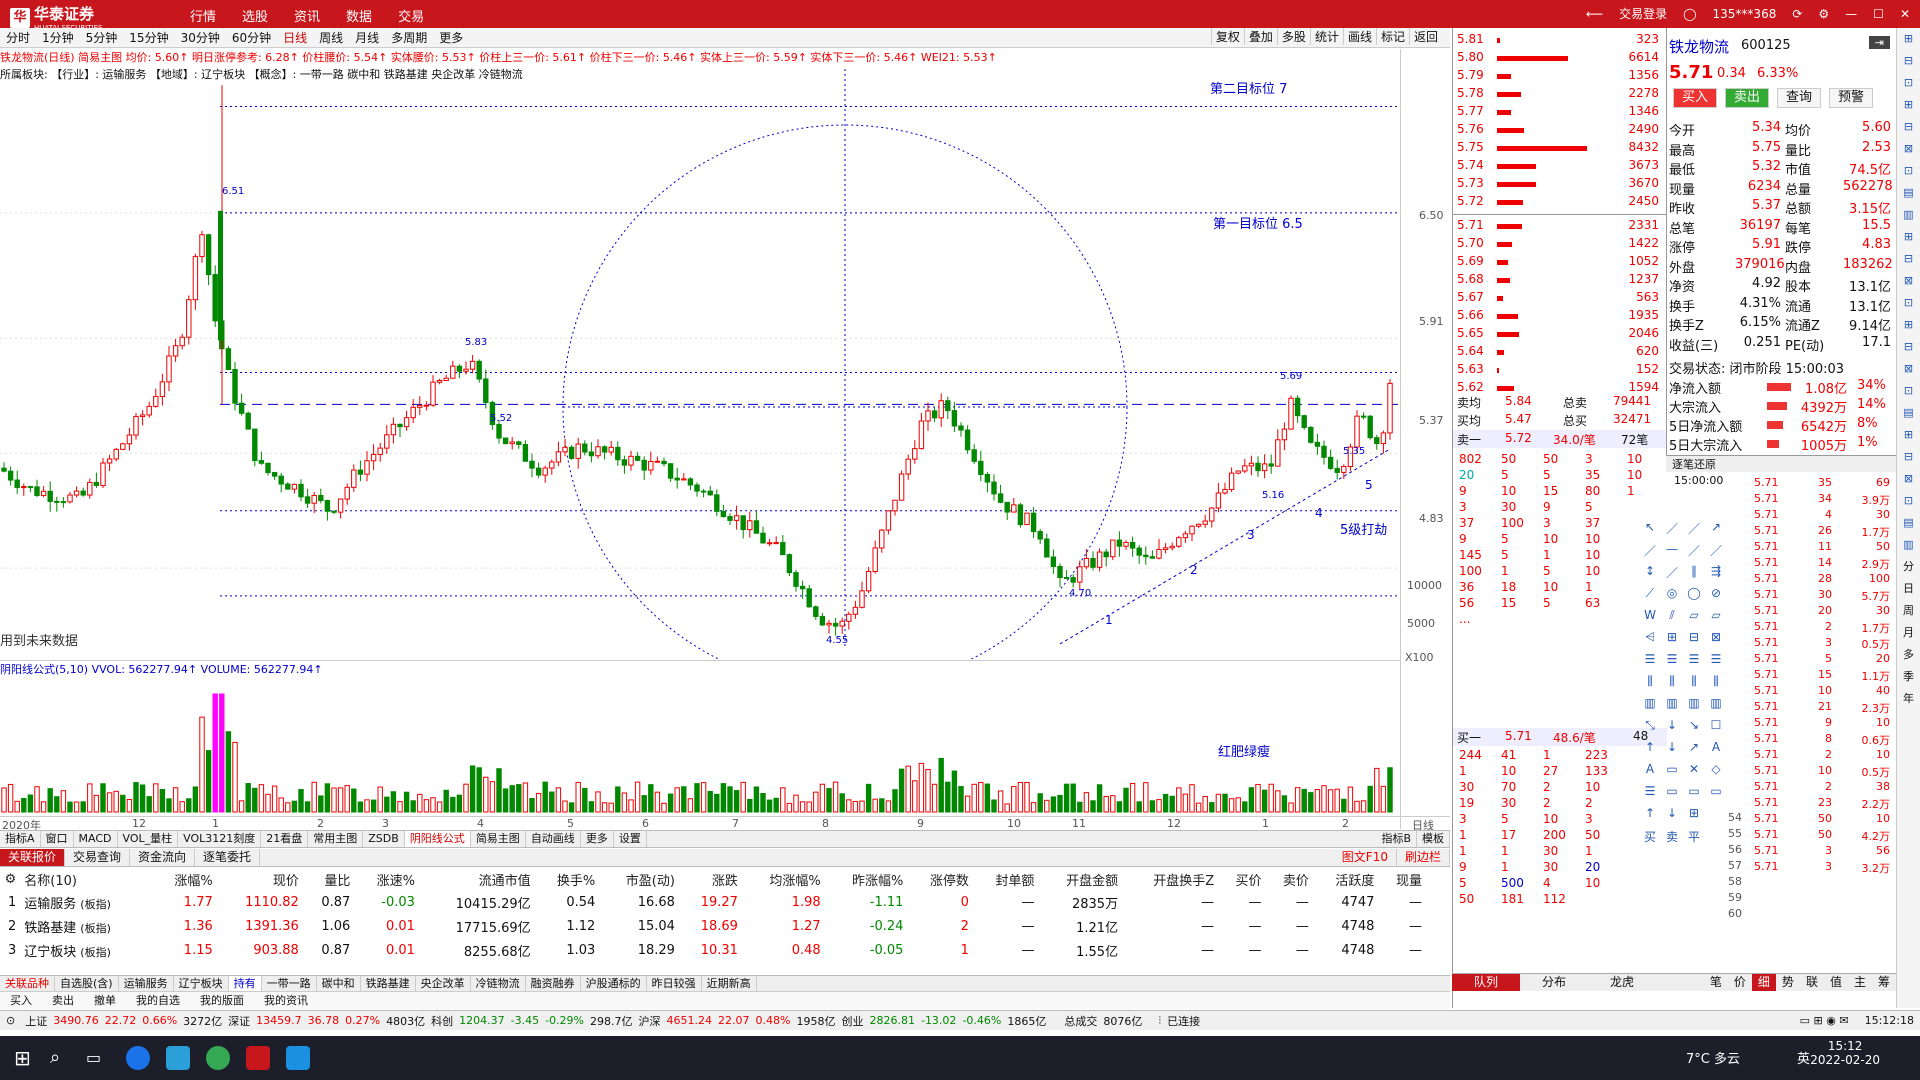 This screenshot has height=1080, width=1920. I want to click on sheet-tab-3: 辽宁板块, so click(201, 983).